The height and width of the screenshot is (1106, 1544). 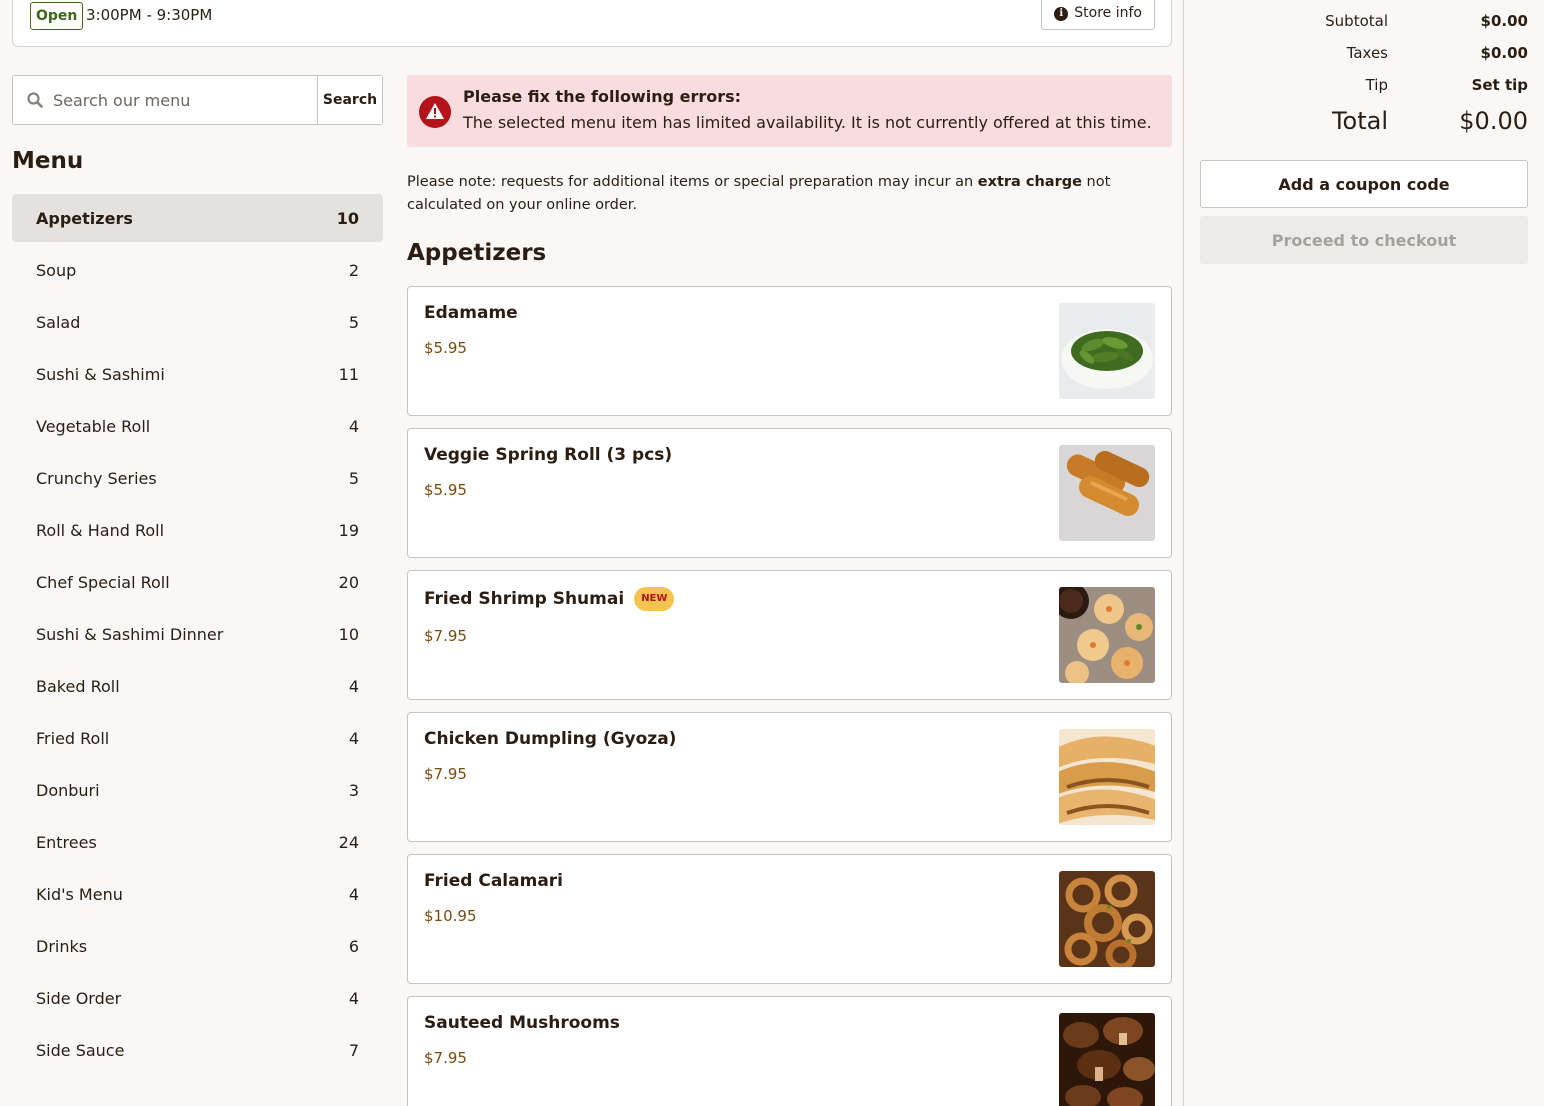 What do you see at coordinates (353, 478) in the screenshot?
I see `category-count: 5` at bounding box center [353, 478].